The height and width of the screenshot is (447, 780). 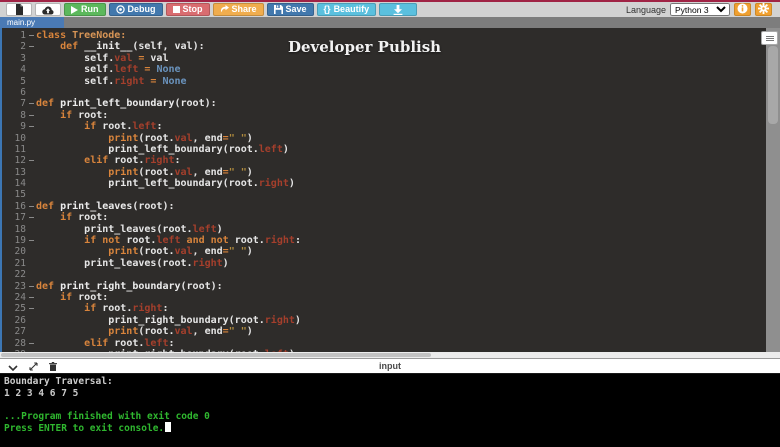 I want to click on code-line: 10 print(root.val, end=" "), so click(x=383, y=138).